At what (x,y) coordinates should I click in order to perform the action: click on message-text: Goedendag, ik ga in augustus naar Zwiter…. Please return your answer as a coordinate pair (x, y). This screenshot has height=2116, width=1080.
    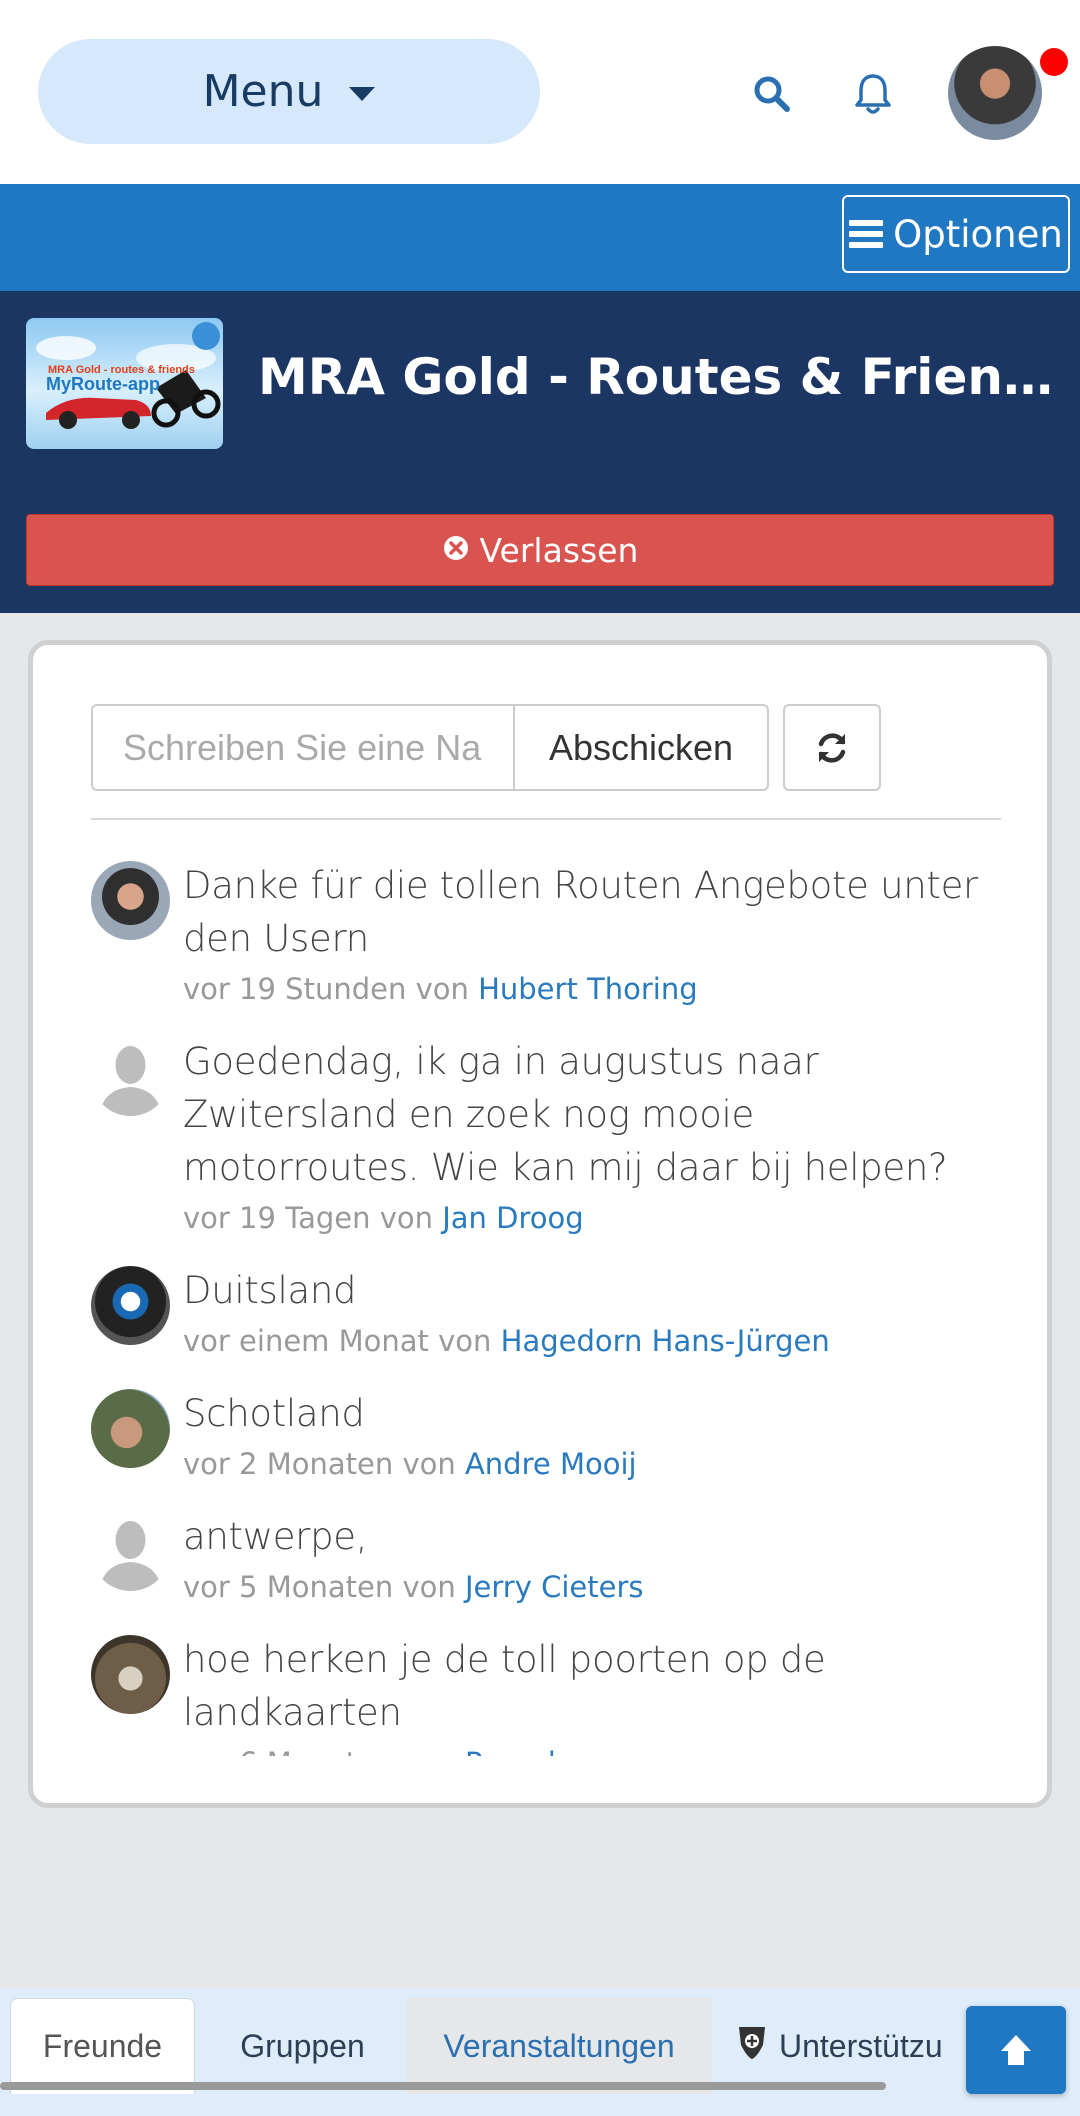
    Looking at the image, I should click on (565, 1114).